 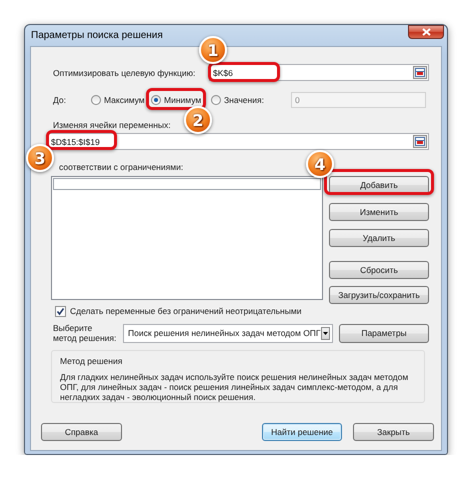 I want to click on dropdown-button, so click(x=325, y=333).